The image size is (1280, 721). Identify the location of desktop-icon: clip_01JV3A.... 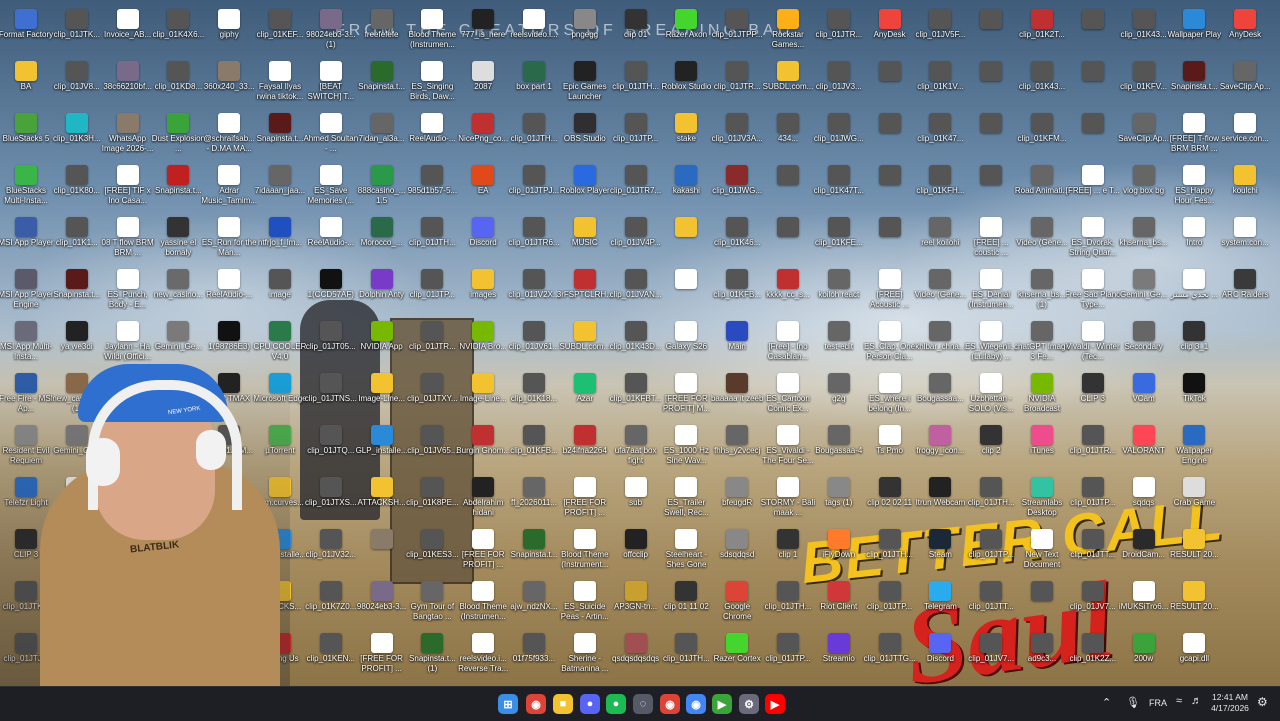
(737, 133).